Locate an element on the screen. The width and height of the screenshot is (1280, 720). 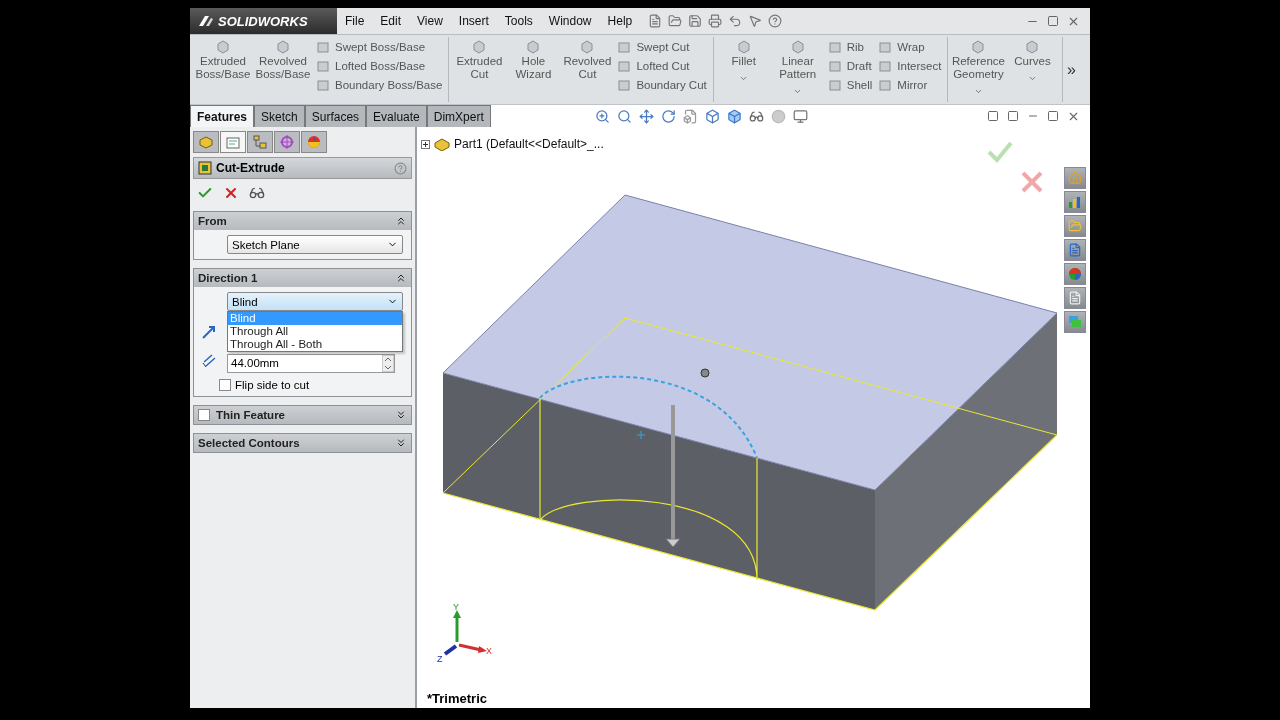
tab: Evaluate is located at coordinates (396, 116).